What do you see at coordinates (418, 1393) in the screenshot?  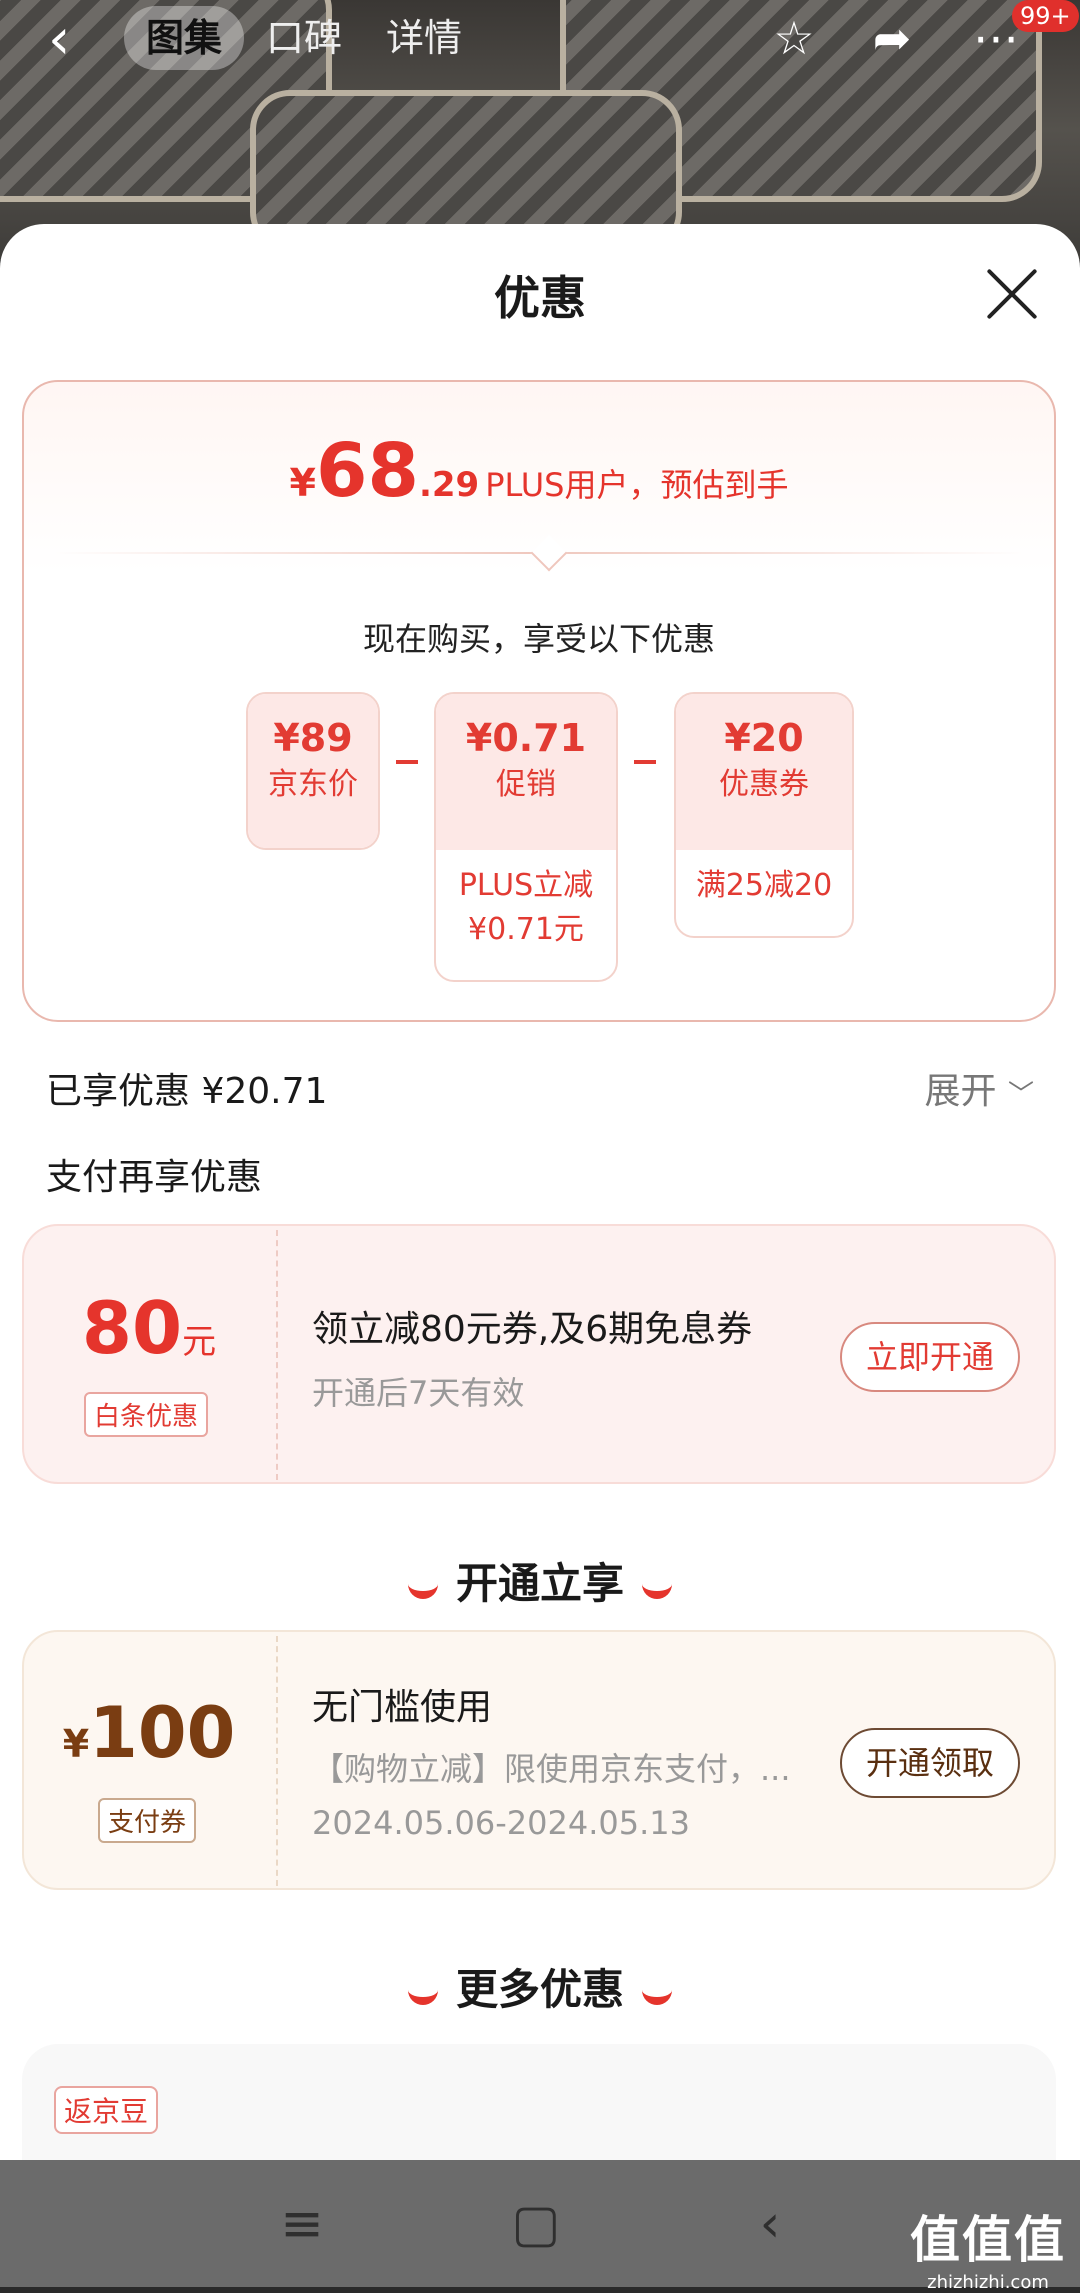 I see `coupon-desc: 开通后7天有效` at bounding box center [418, 1393].